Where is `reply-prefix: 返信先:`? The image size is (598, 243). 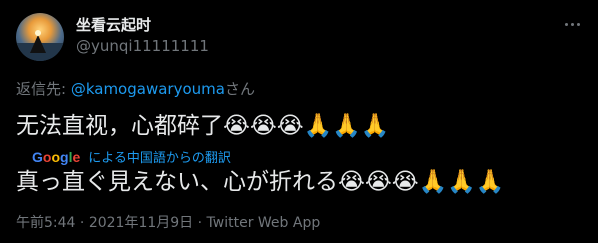 reply-prefix: 返信先: is located at coordinates (43, 89).